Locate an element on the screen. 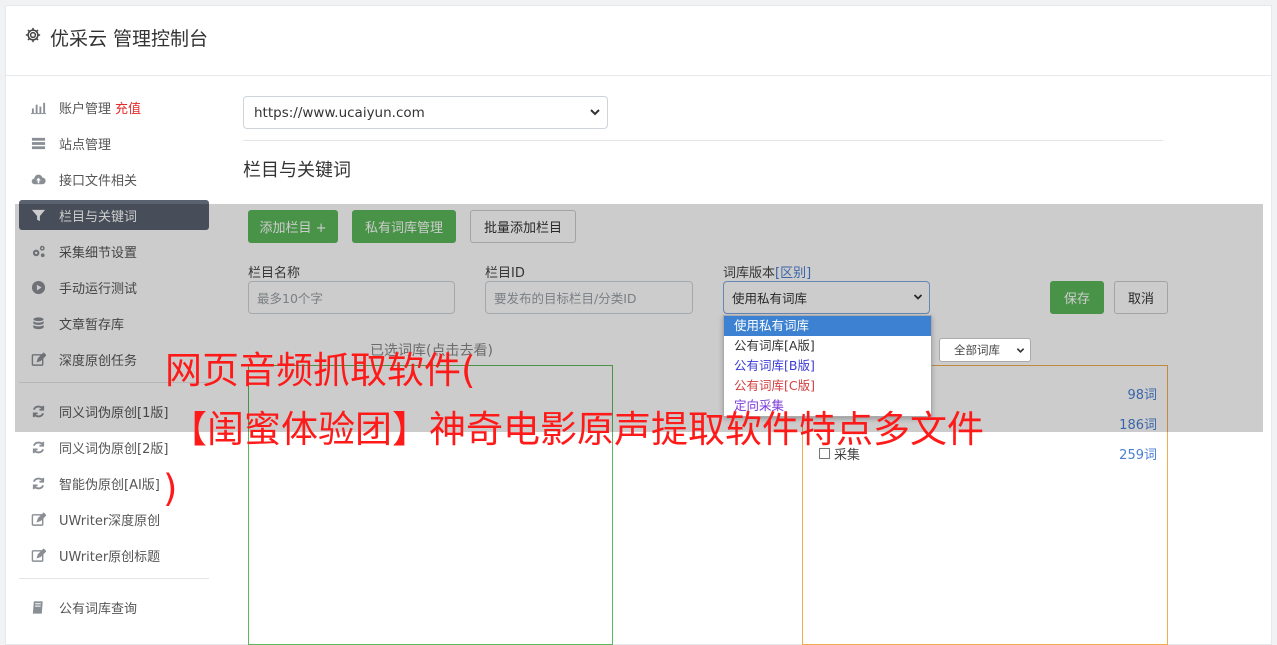  server-icon is located at coordinates (38, 143).